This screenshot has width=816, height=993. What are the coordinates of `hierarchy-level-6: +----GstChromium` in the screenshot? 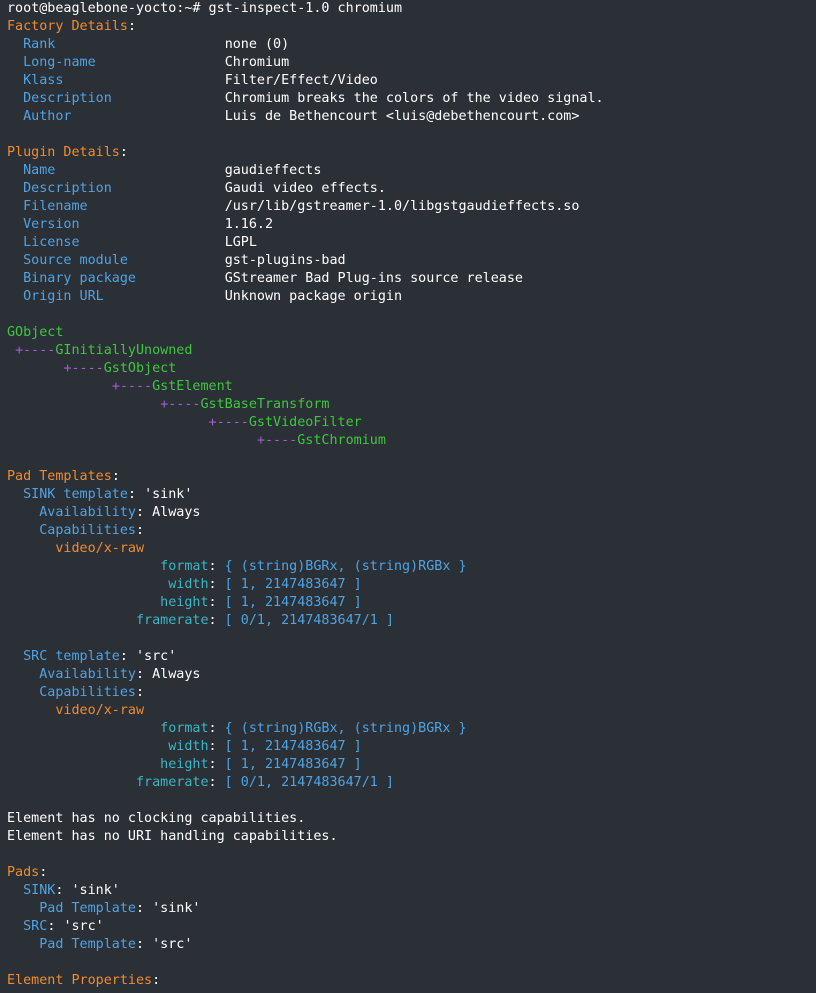 It's located at (411, 441).